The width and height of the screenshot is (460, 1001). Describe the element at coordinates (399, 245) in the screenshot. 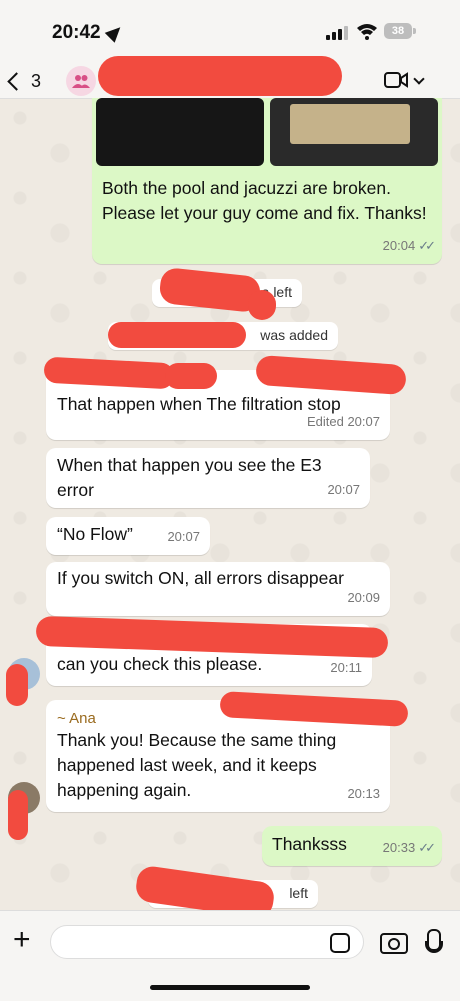

I see `message-time: 20:04` at that location.